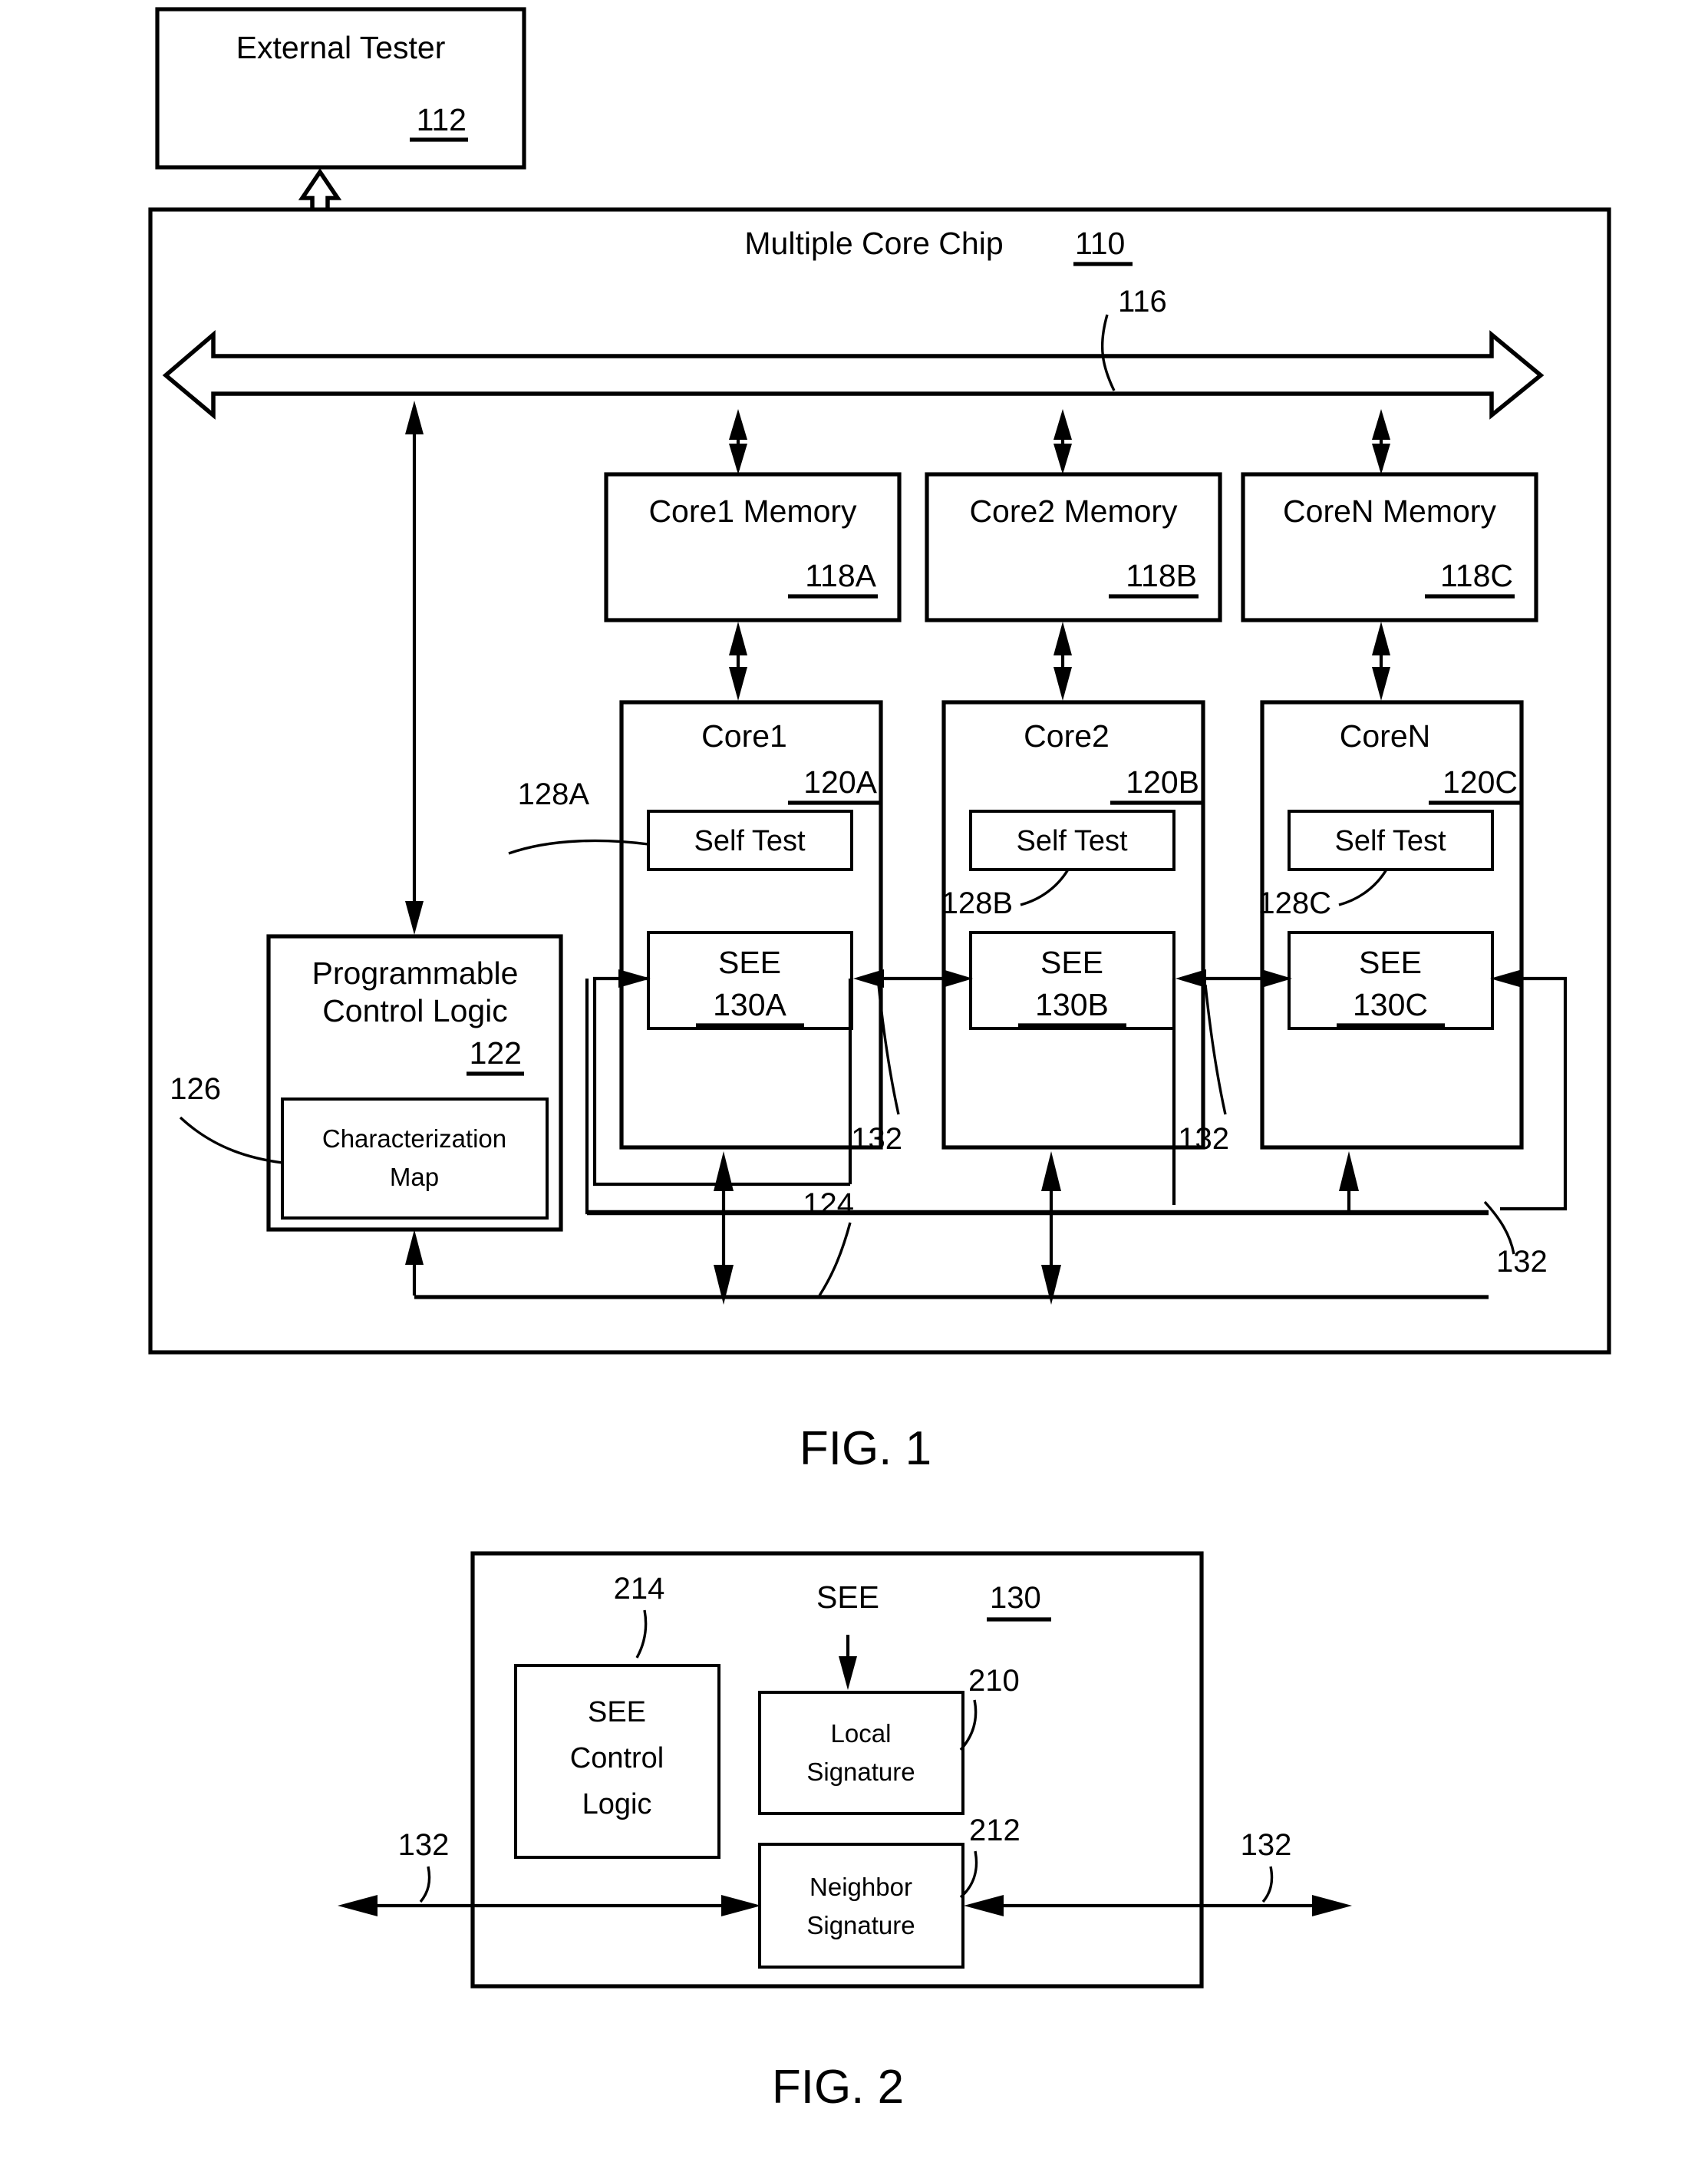 Image resolution: width=1708 pixels, height=2162 pixels. Describe the element at coordinates (414, 1138) in the screenshot. I see `characterization-map-line1: Characterization` at that location.